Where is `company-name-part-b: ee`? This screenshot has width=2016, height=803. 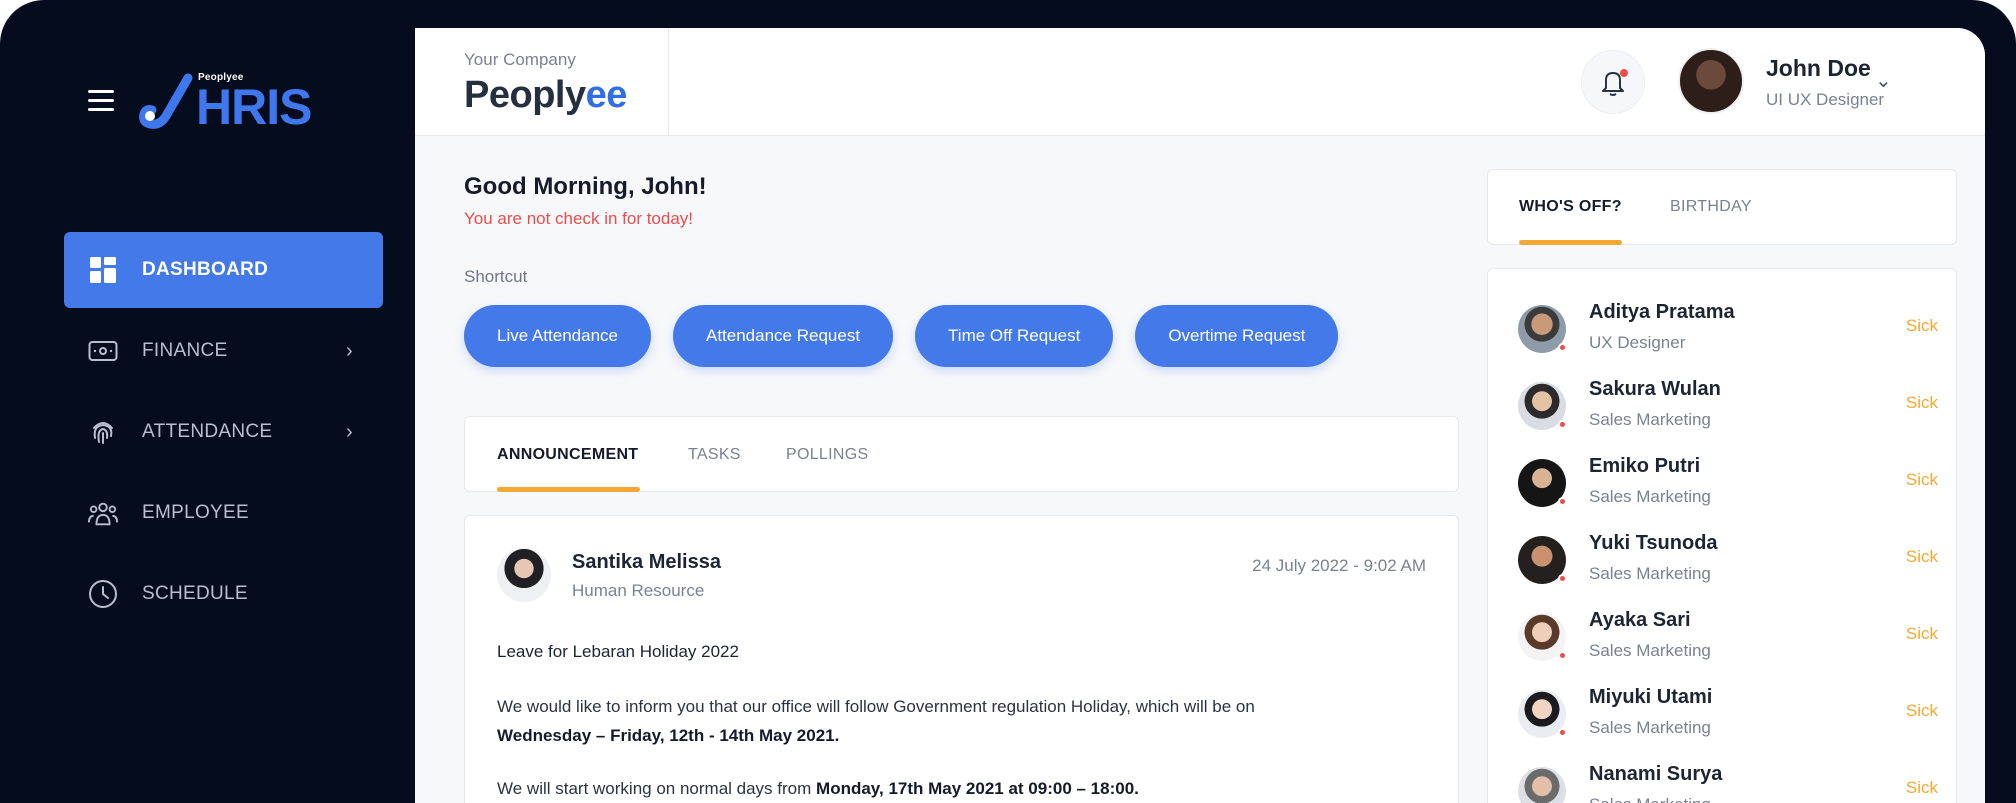
company-name-part-b: ee is located at coordinates (606, 95).